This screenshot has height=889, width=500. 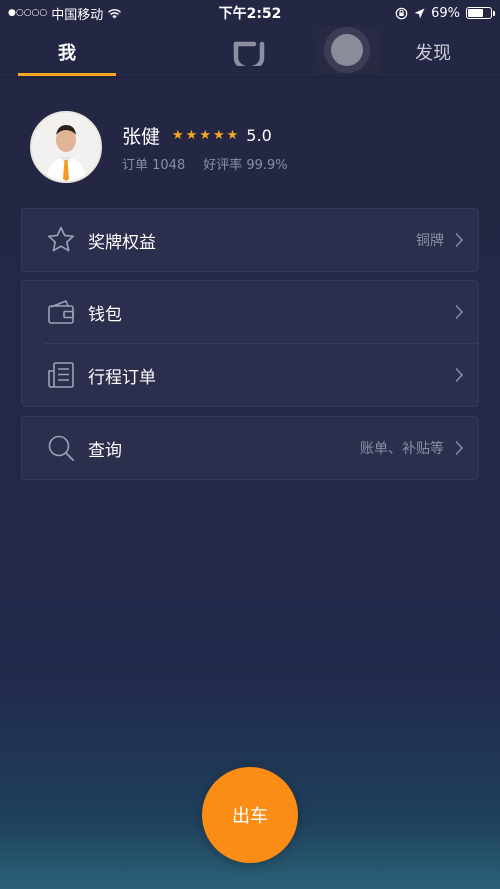 What do you see at coordinates (402, 449) in the screenshot?
I see `query-hint: 账单、补贴等` at bounding box center [402, 449].